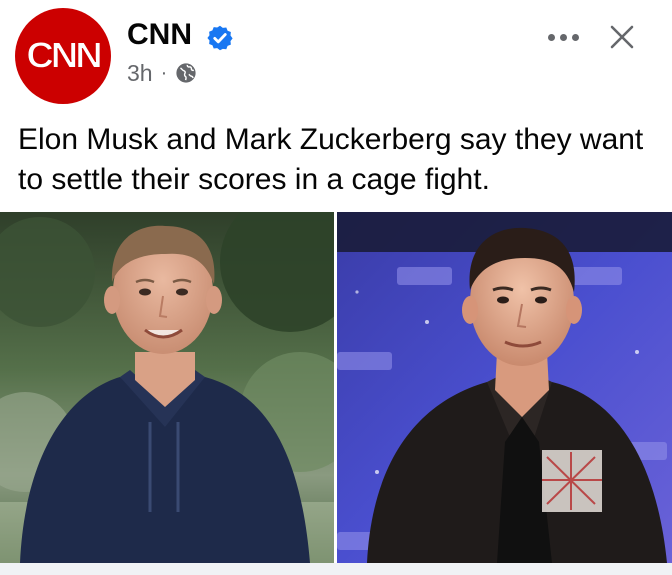 This screenshot has height=575, width=672. I want to click on post-meta: 3h ·, so click(162, 73).